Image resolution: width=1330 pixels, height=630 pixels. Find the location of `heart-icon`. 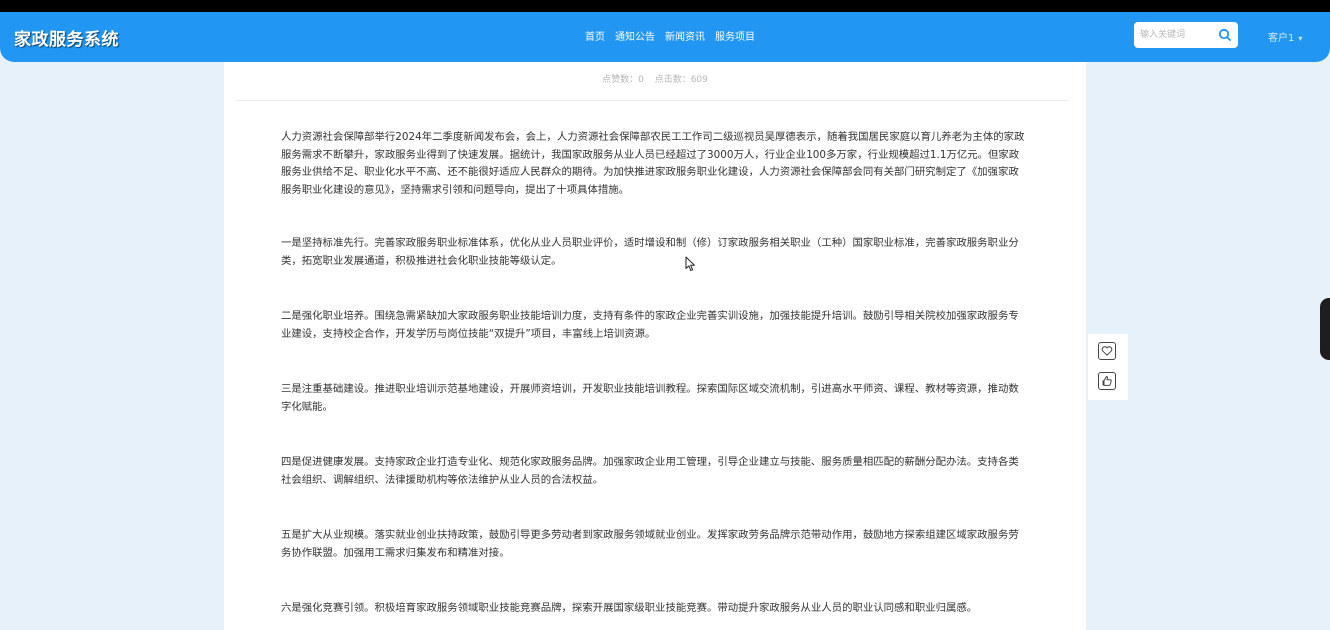

heart-icon is located at coordinates (1107, 351).